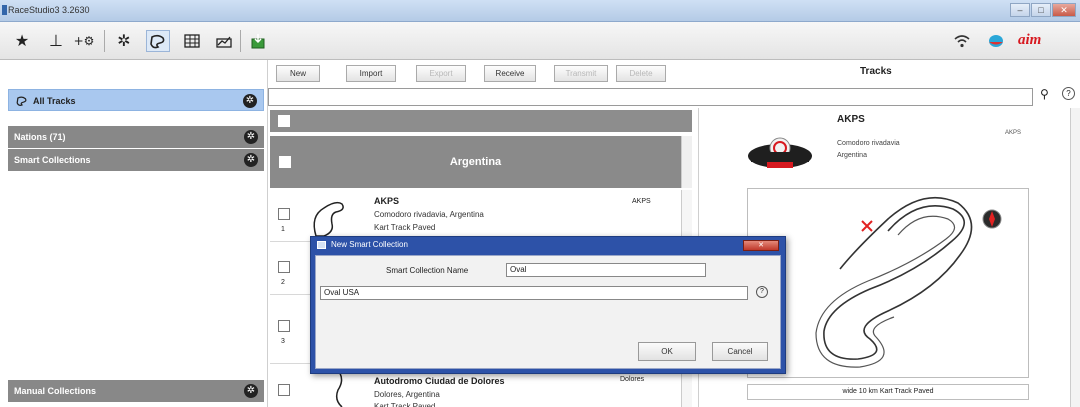 The height and width of the screenshot is (407, 1080). Describe the element at coordinates (429, 214) in the screenshot. I see `row-location: Comodoro rivadavia, Argentina` at that location.